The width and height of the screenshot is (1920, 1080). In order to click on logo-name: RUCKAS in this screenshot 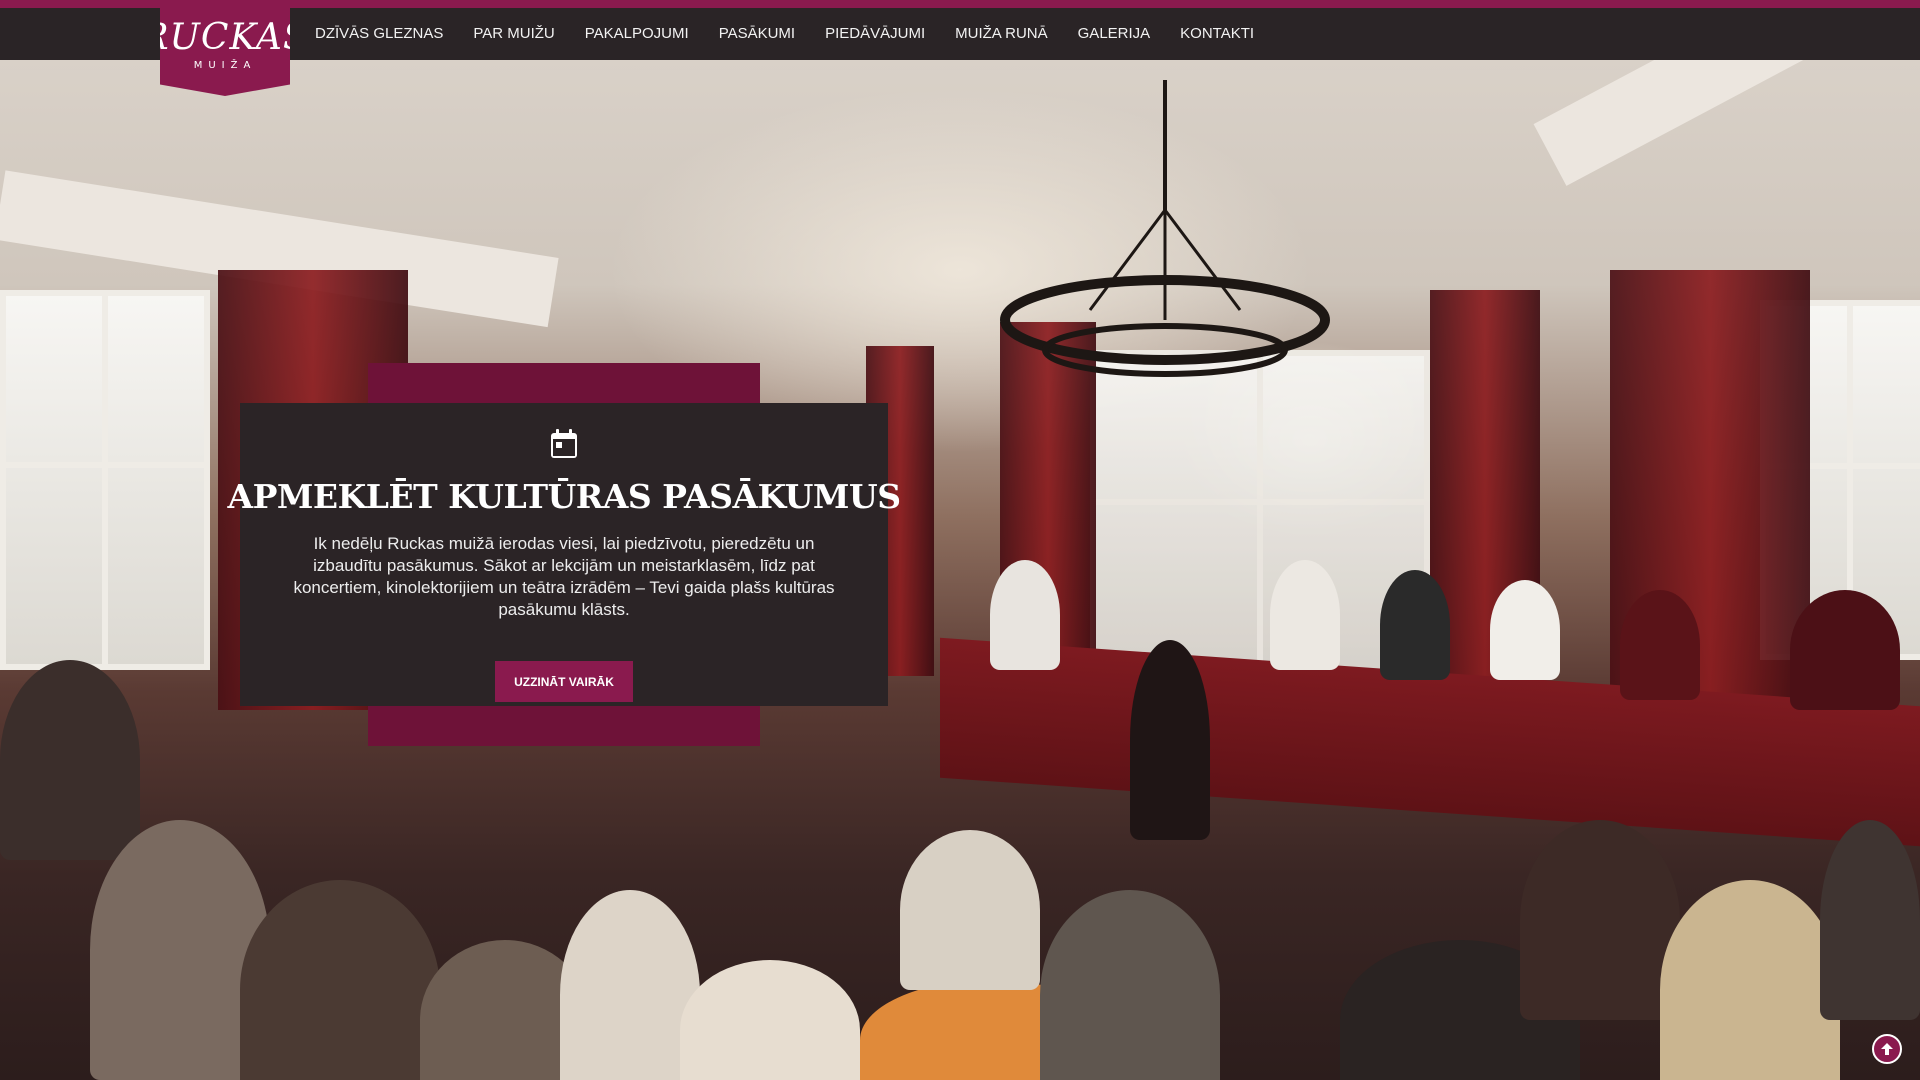, I will do `click(225, 37)`.